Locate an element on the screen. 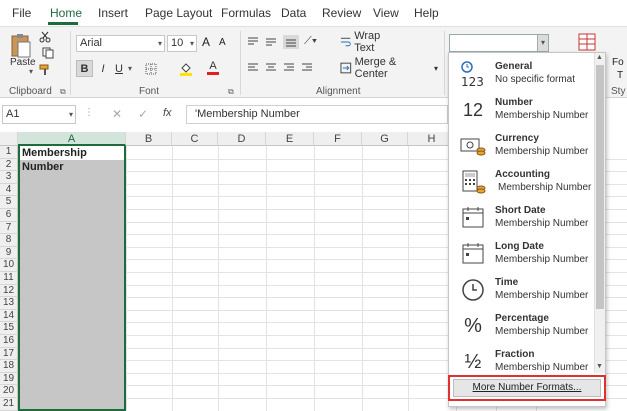 This screenshot has height=411, width=627. row-header-5: 5 is located at coordinates (9, 202).